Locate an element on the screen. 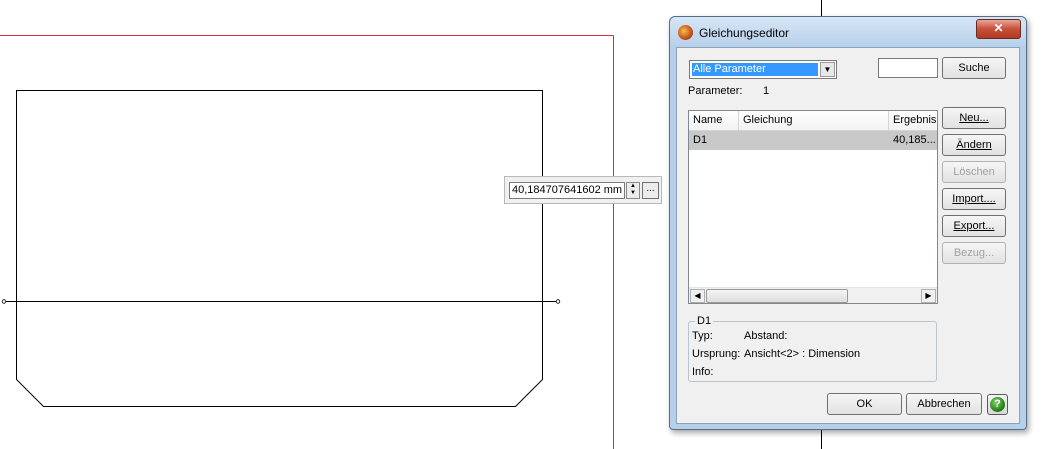  row-gleichung-cell is located at coordinates (814, 140).